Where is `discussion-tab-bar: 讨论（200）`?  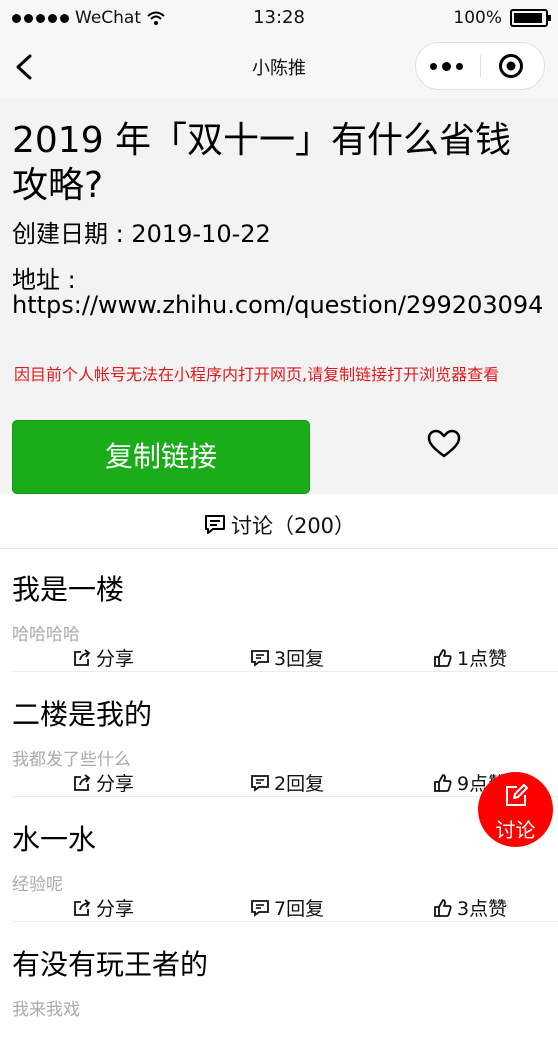 discussion-tab-bar: 讨论（200） is located at coordinates (279, 521).